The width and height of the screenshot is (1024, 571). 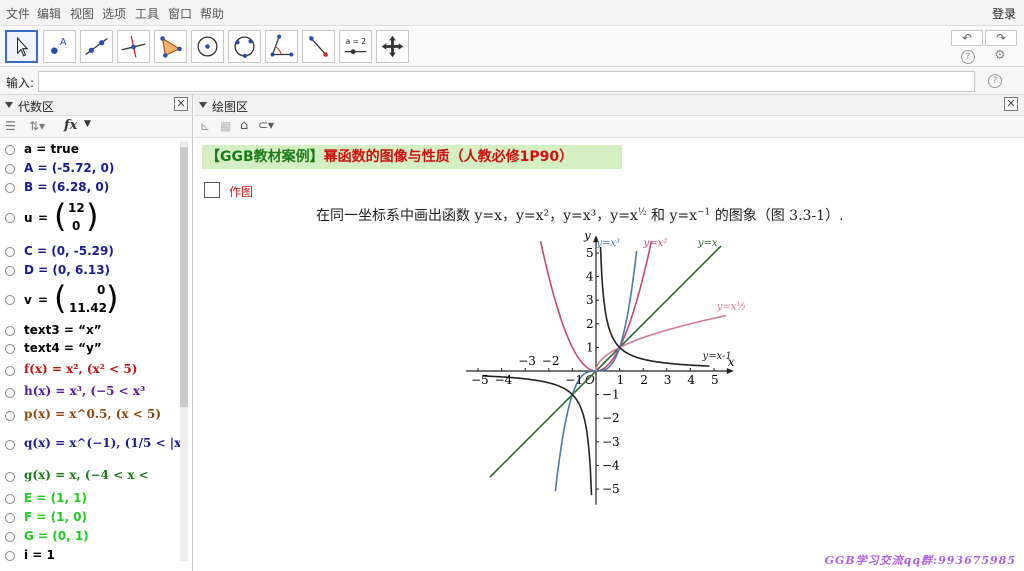 What do you see at coordinates (205, 126) in the screenshot?
I see `axes-toggle-icon: ⊾` at bounding box center [205, 126].